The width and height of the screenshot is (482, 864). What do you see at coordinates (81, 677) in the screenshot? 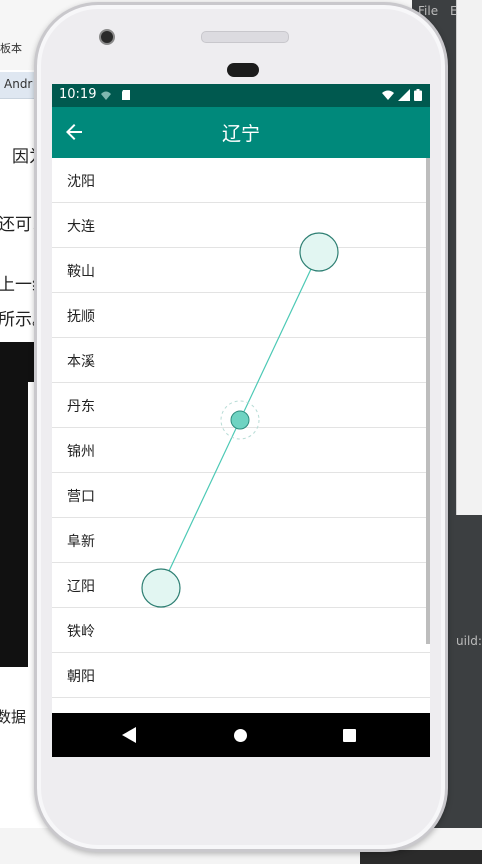
I see `city-label: 朝阳` at bounding box center [81, 677].